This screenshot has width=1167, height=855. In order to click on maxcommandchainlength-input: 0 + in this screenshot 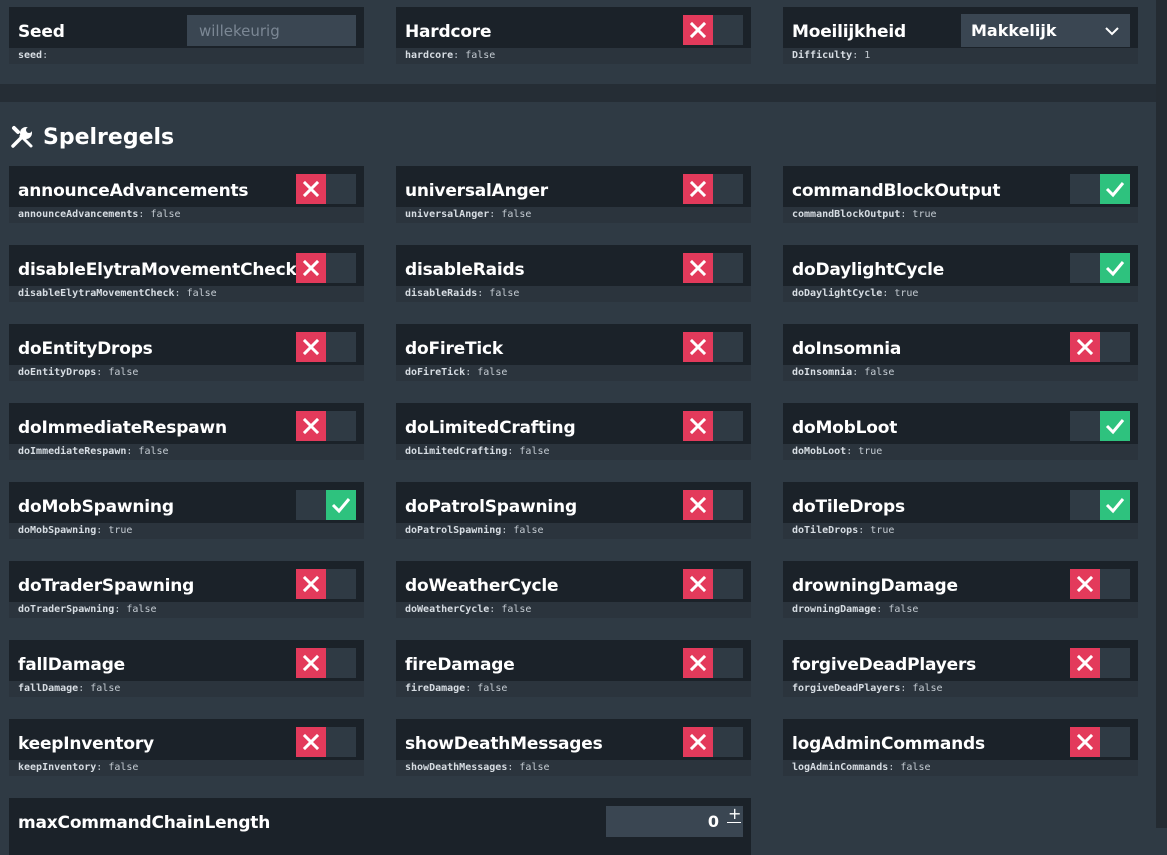, I will do `click(674, 821)`.